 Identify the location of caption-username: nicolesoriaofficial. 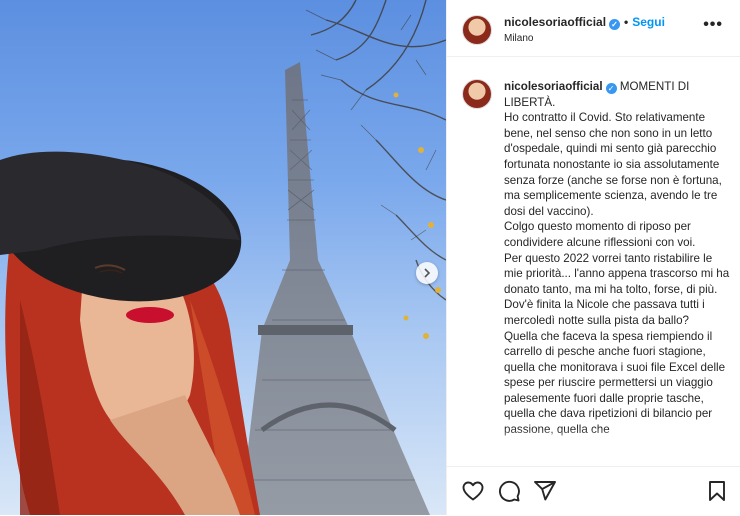
(553, 86).